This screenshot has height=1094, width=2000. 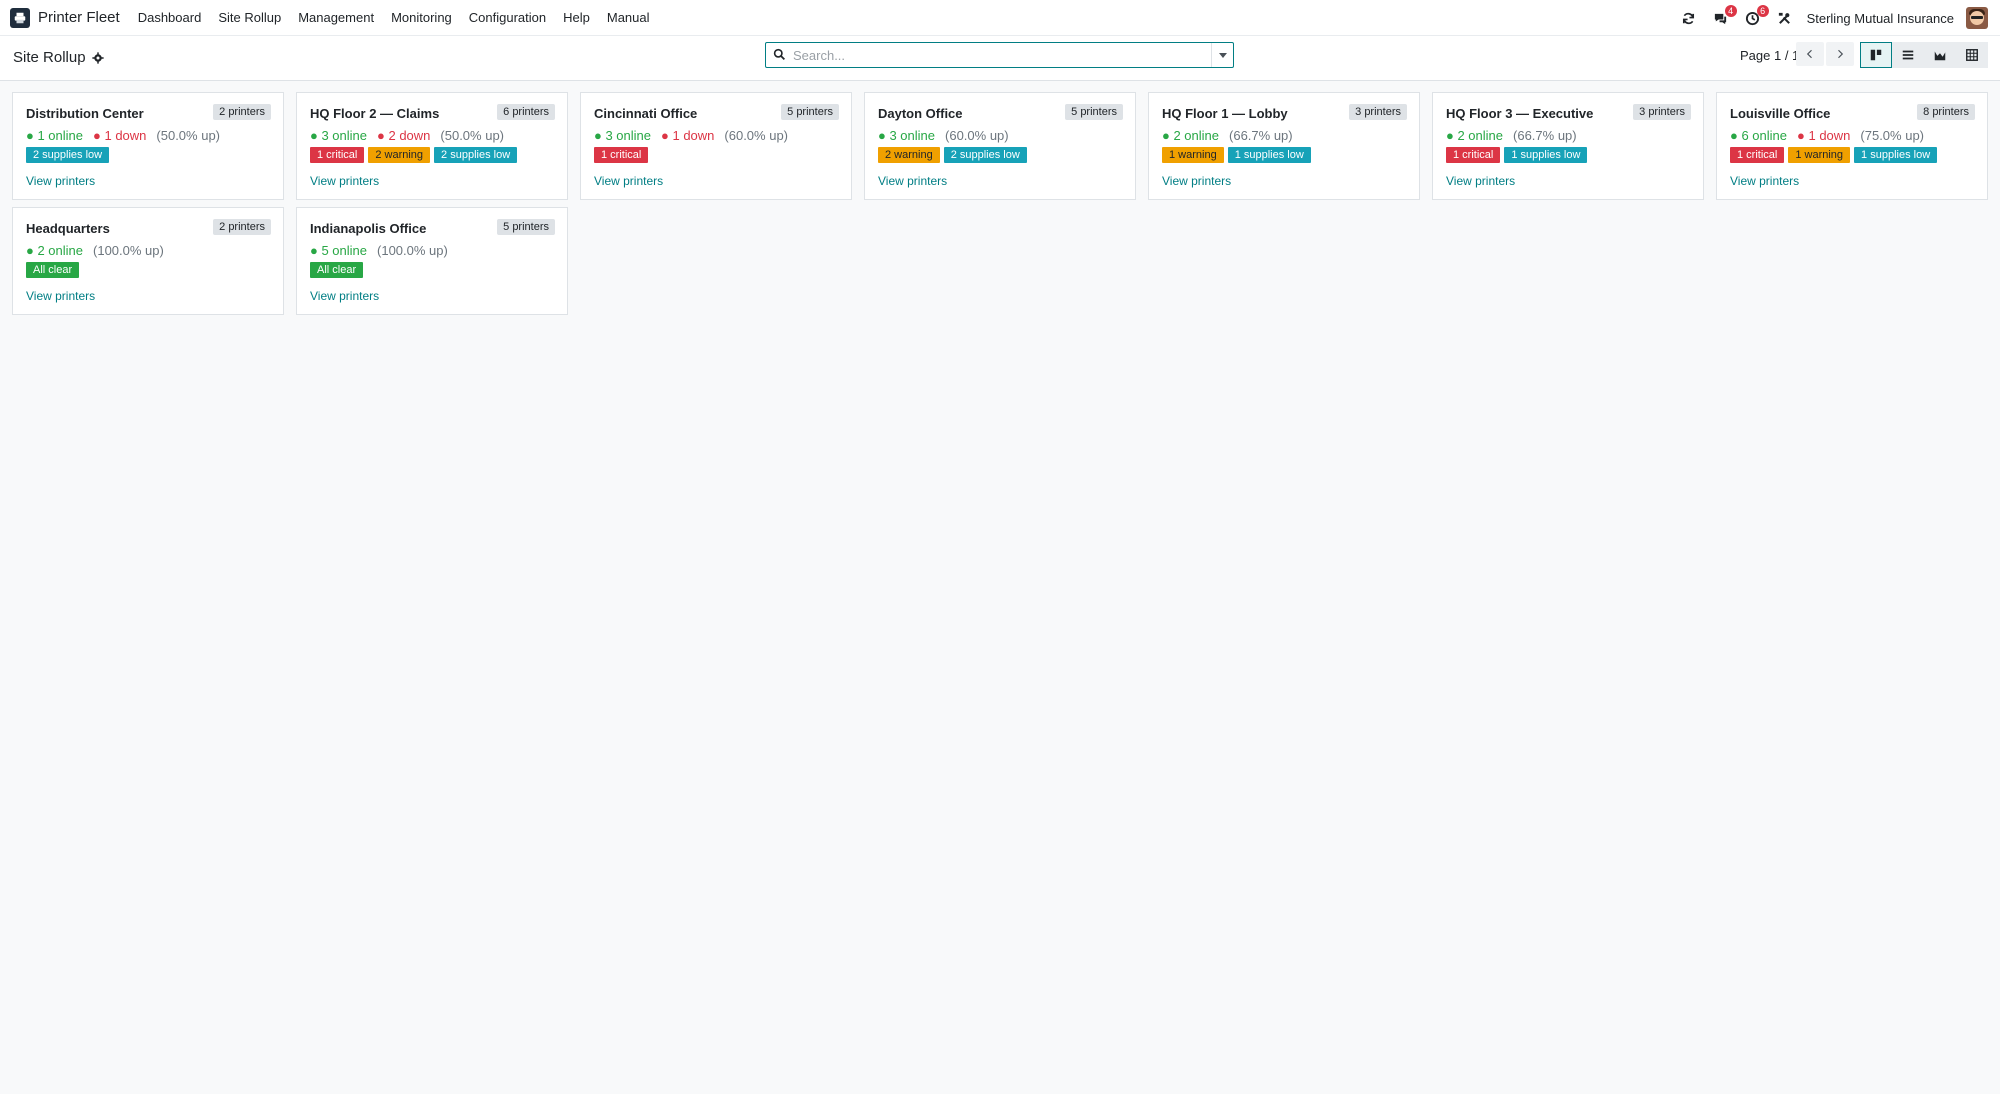 What do you see at coordinates (1946, 112) in the screenshot?
I see `printer-count-badge: 8 printers` at bounding box center [1946, 112].